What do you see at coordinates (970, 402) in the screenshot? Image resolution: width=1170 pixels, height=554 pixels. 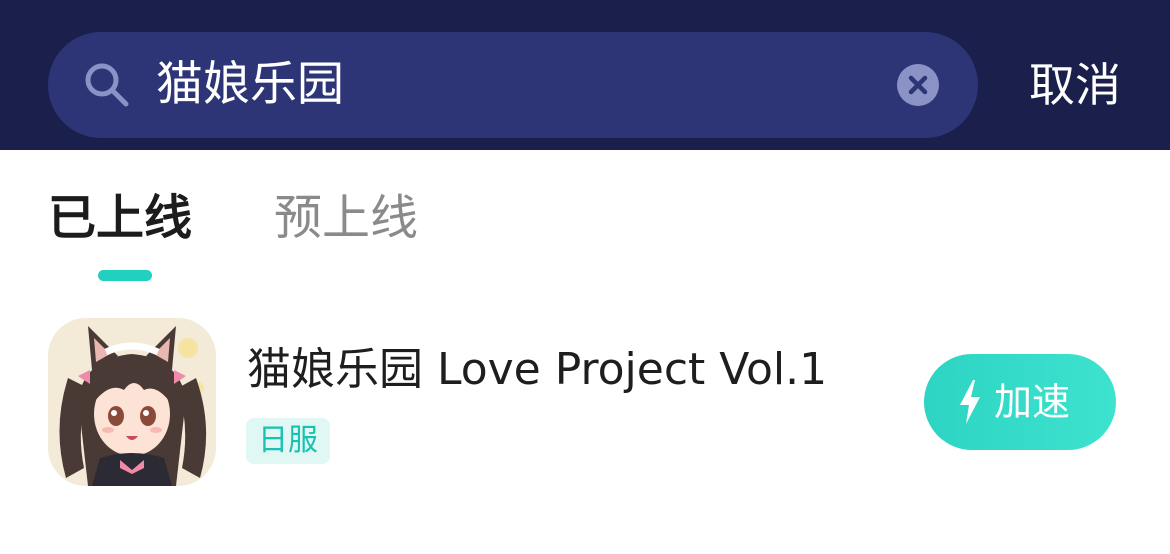 I see `bolt-icon` at bounding box center [970, 402].